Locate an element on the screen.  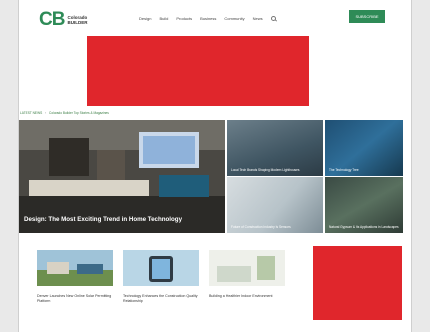
subscribe-button: SUBSCRIBE is located at coordinates (367, 16).